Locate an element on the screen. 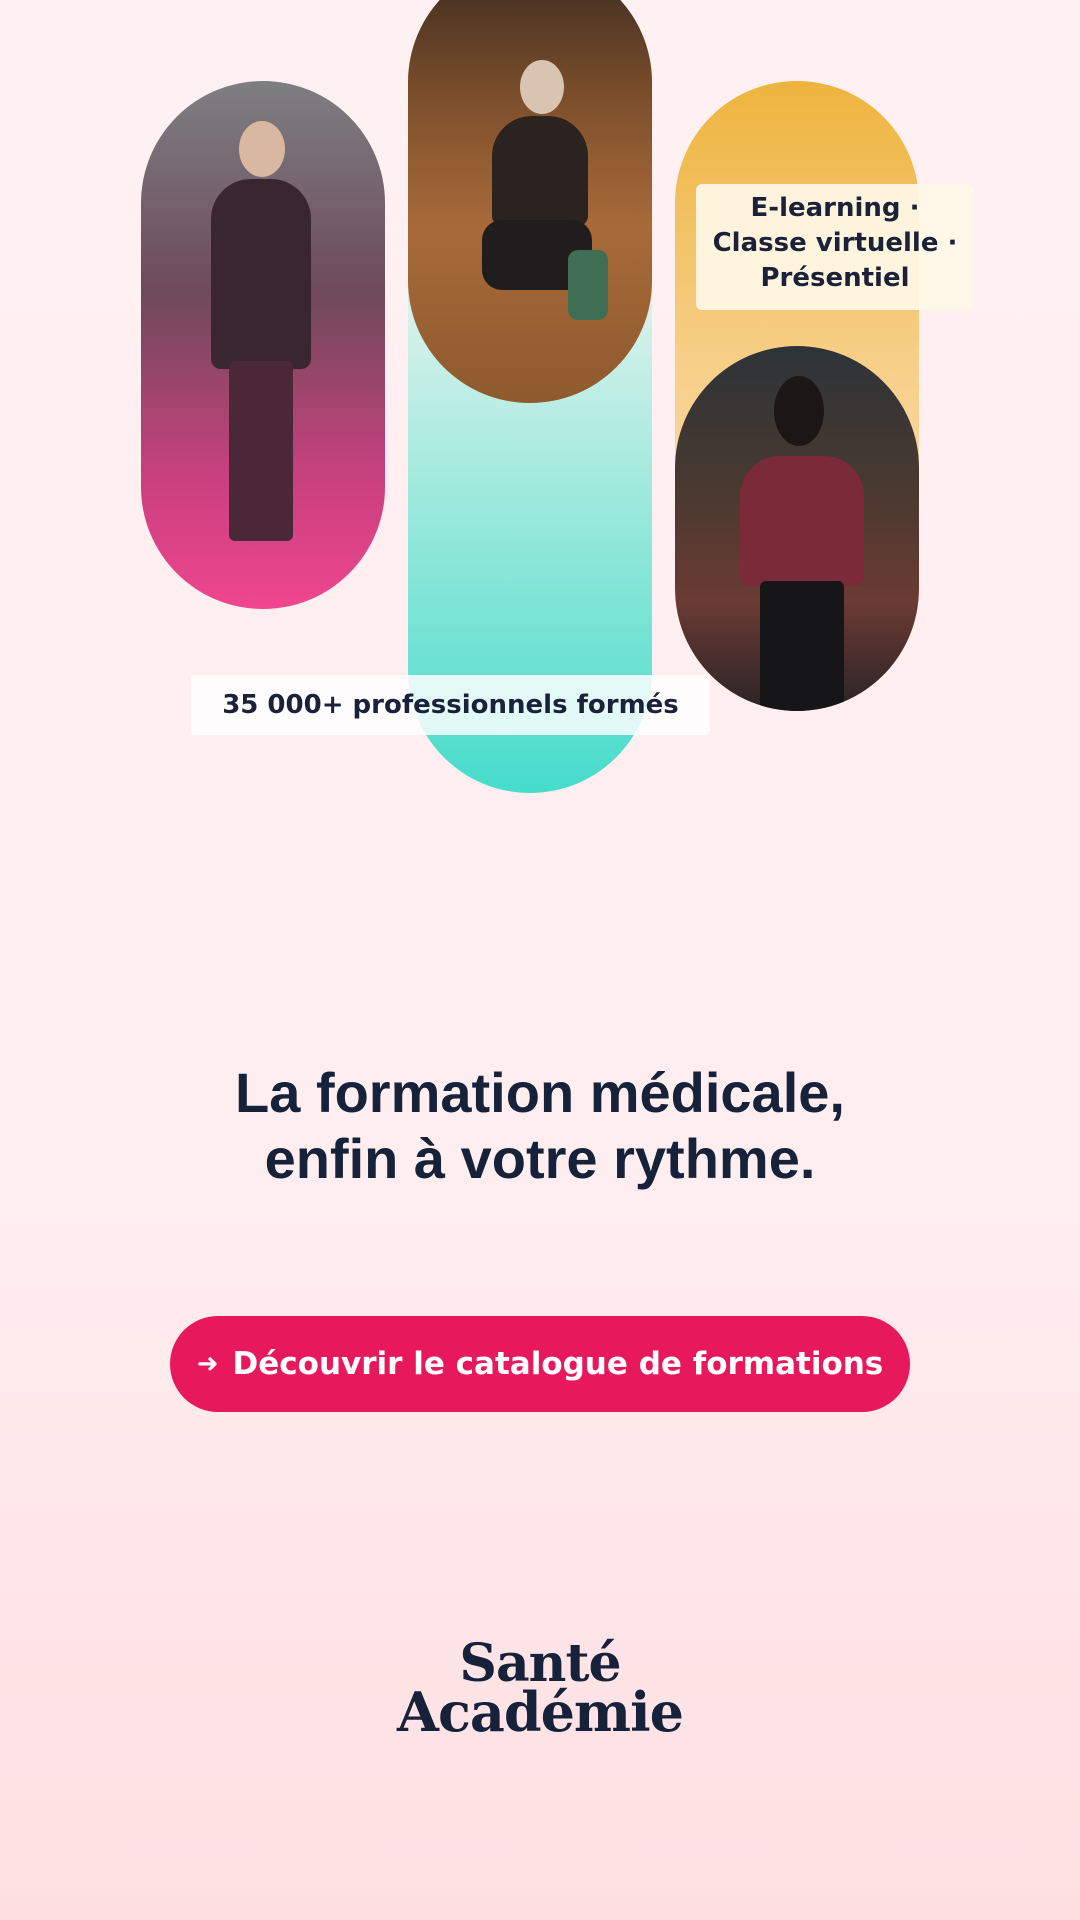 The image size is (1080, 1920). catalogue-button-label: Découvrir le catalogue de formations is located at coordinates (558, 1364).